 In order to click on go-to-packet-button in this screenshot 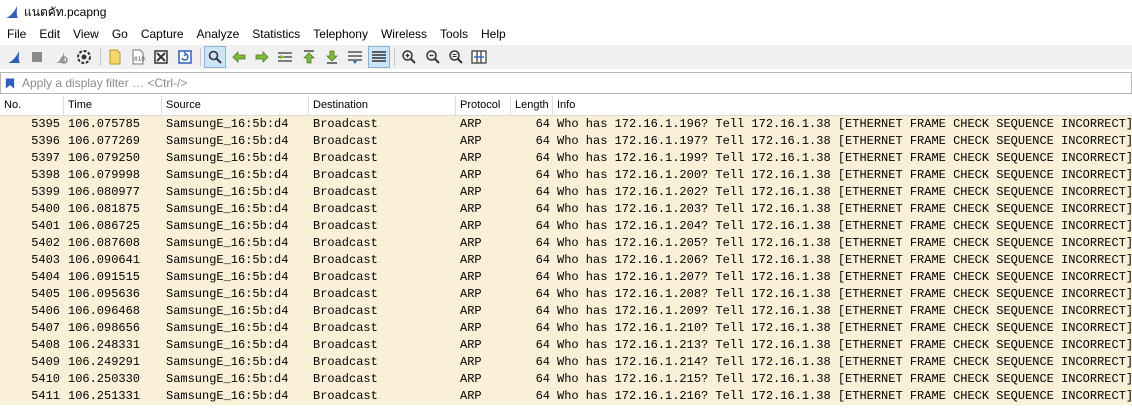, I will do `click(285, 57)`.